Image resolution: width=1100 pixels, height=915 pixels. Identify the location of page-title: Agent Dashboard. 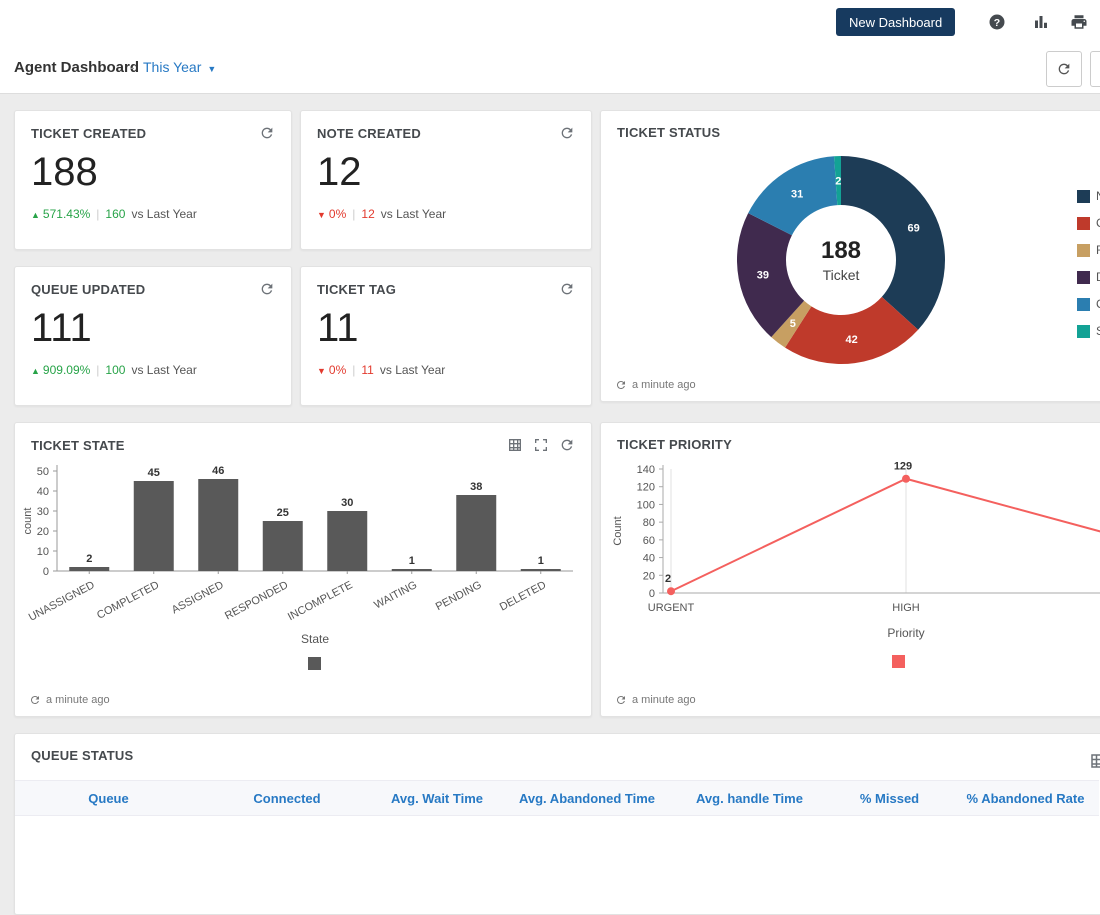
(77, 67).